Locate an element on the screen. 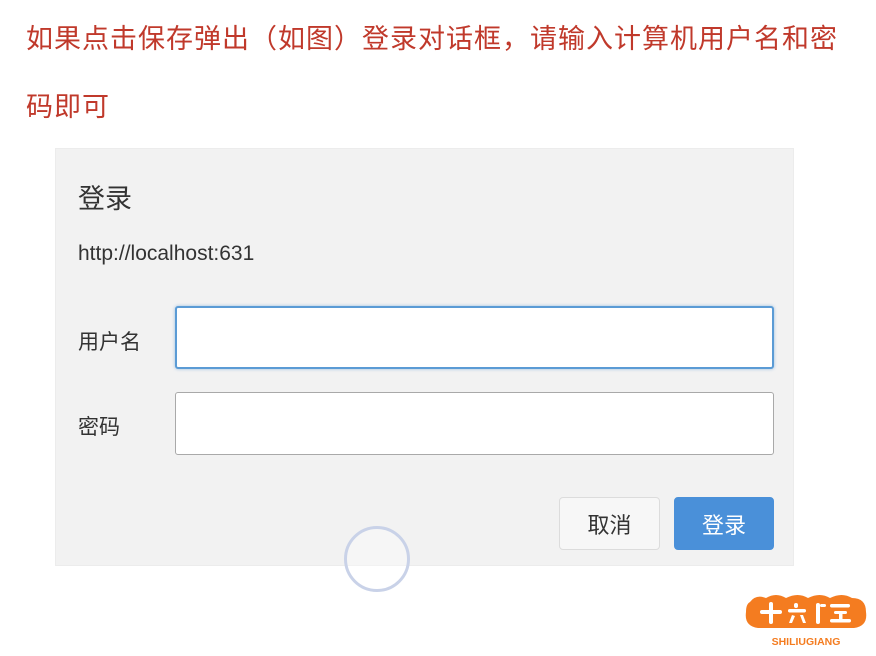  watermark-subtext: SHILIUGIANG is located at coordinates (806, 642).